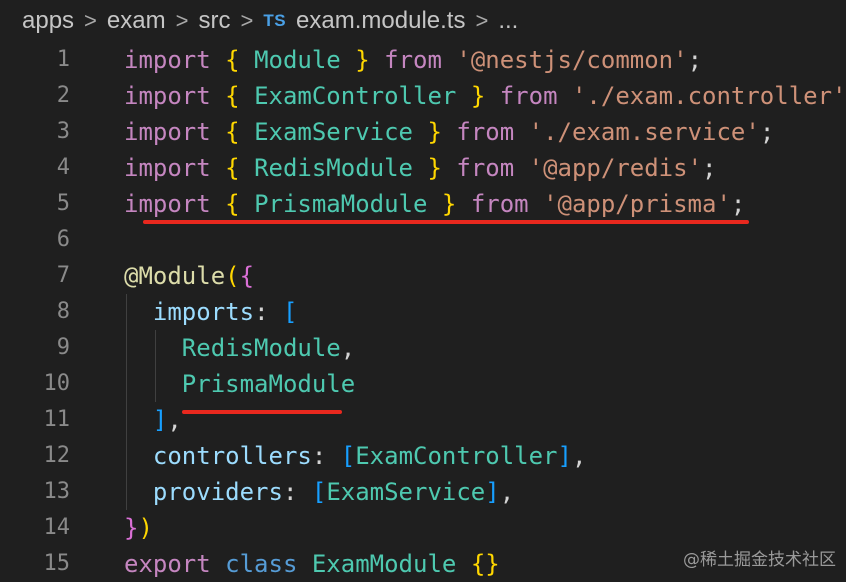 Image resolution: width=846 pixels, height=582 pixels. What do you see at coordinates (63, 95) in the screenshot?
I see `line-number: 2` at bounding box center [63, 95].